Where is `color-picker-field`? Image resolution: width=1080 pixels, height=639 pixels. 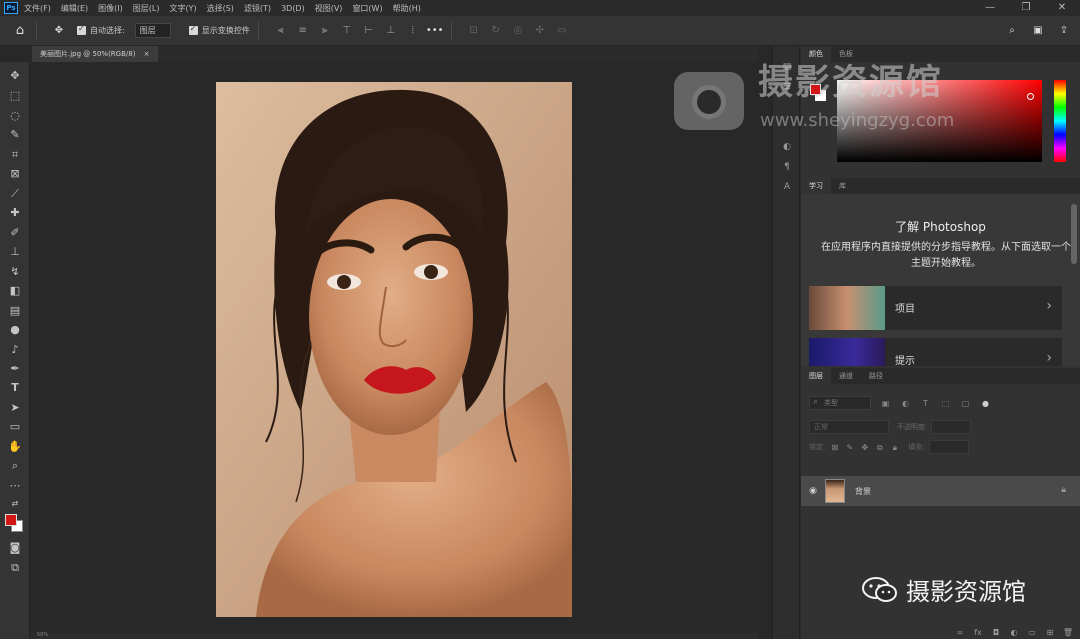 color-picker-field is located at coordinates (939, 121).